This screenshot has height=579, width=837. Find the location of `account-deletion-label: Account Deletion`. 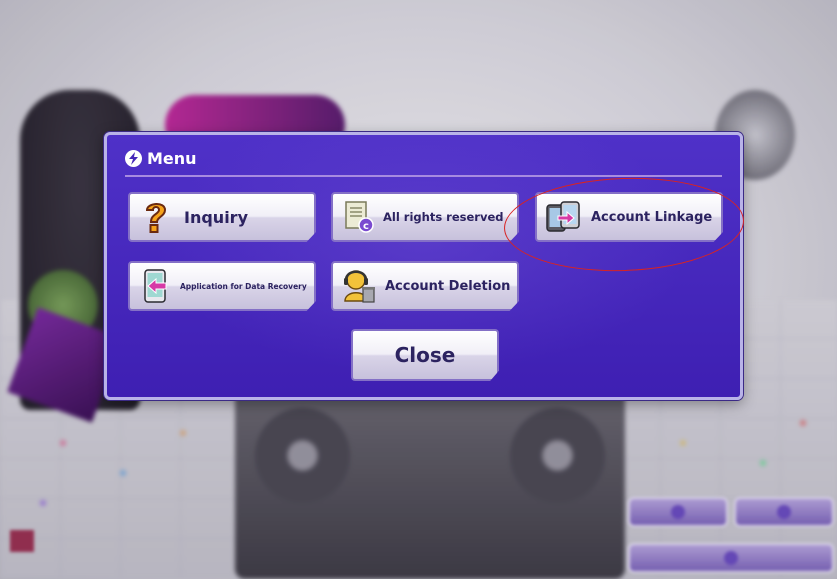

account-deletion-label: Account Deletion is located at coordinates (448, 286).